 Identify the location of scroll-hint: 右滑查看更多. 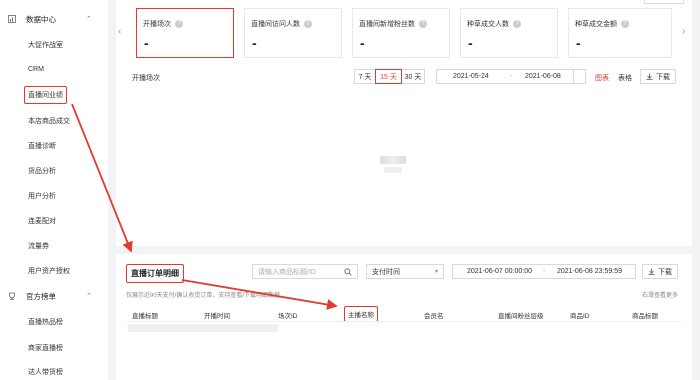
(659, 296).